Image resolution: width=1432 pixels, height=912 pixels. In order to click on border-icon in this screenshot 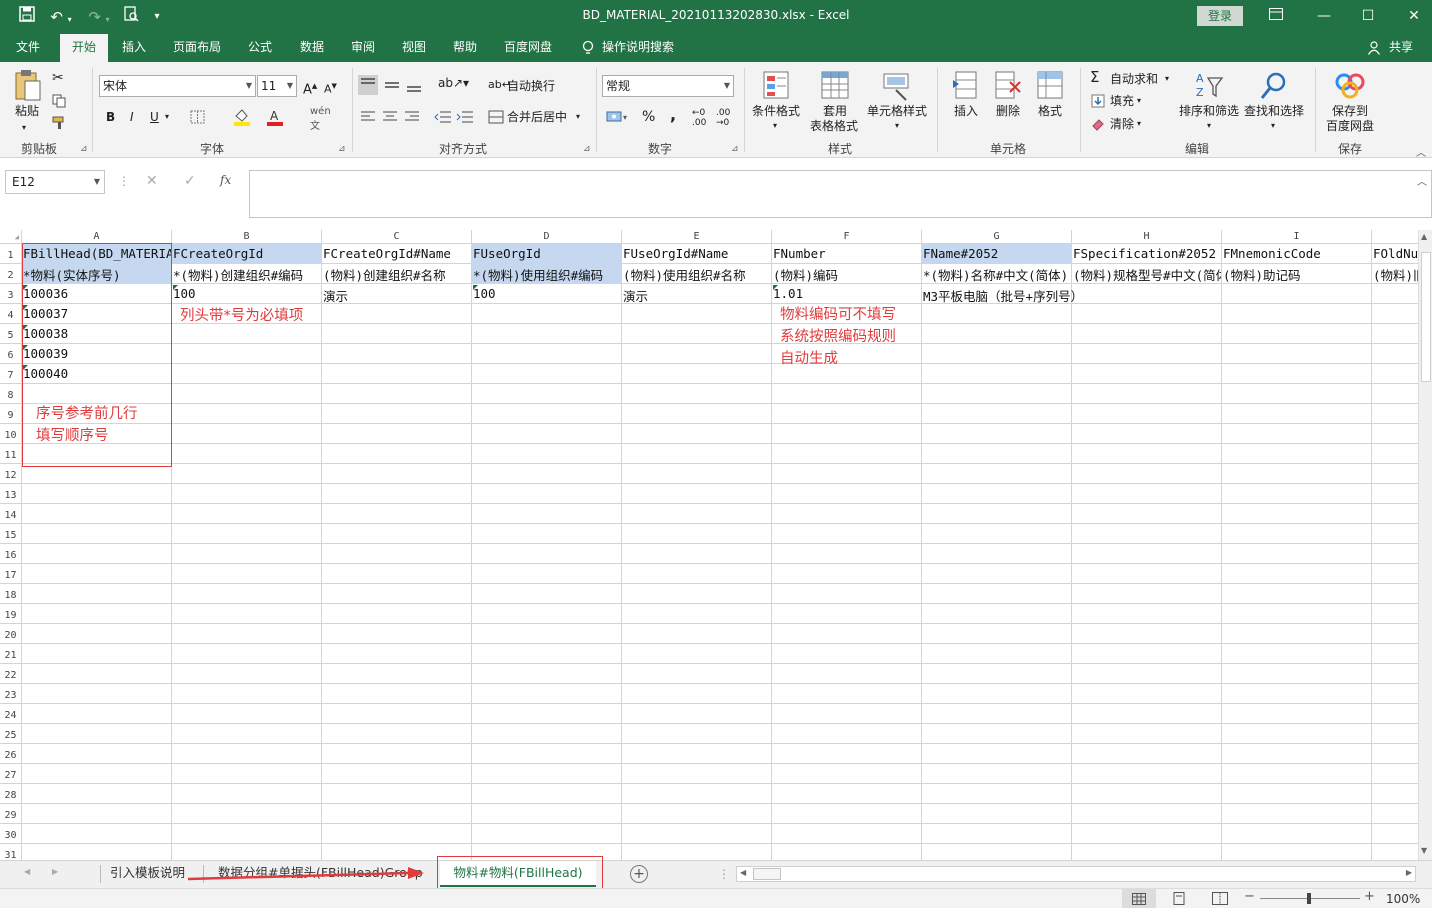, I will do `click(198, 118)`.